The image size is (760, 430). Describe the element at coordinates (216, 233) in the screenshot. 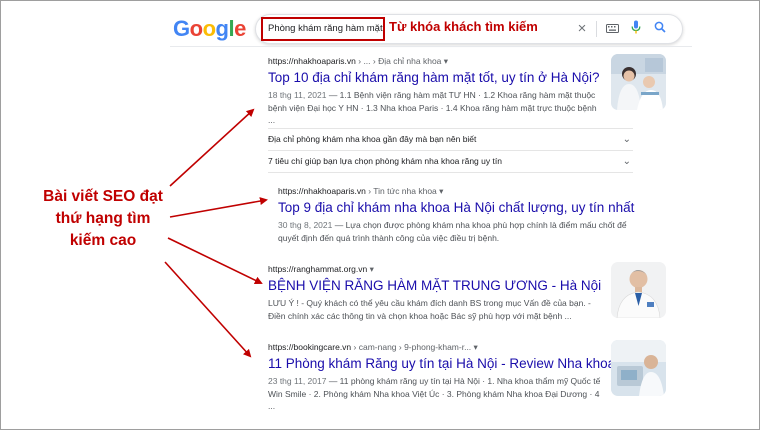

I see `annotation-arrows` at that location.